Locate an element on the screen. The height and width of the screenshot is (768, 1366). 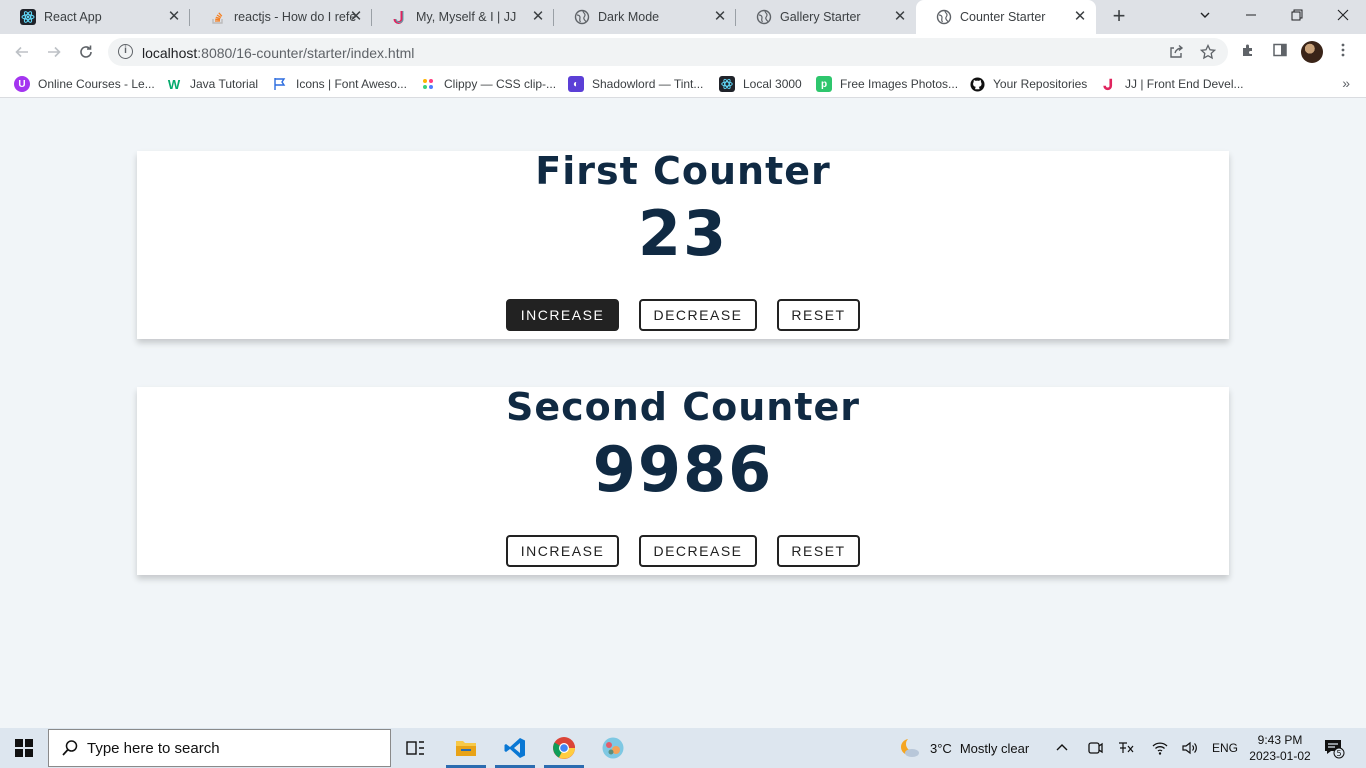
counter-value: 23 is located at coordinates (683, 233).